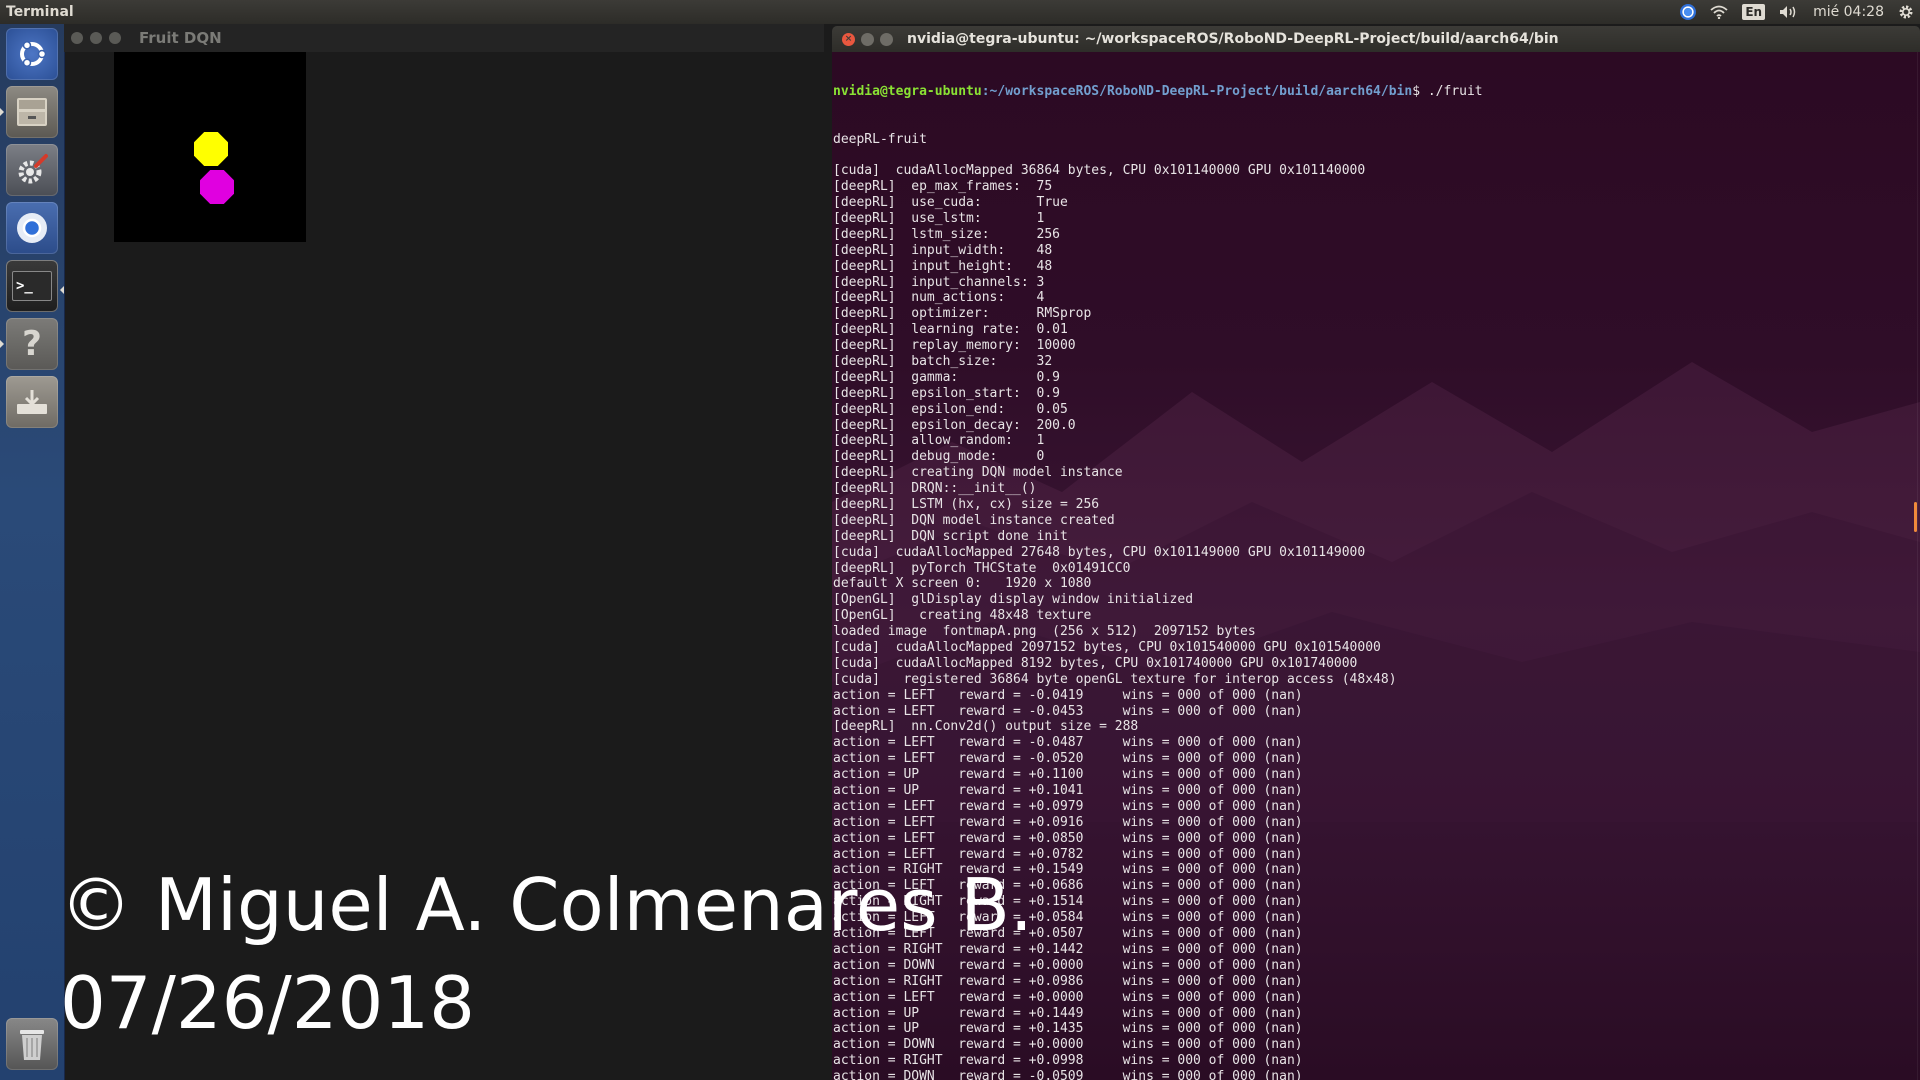  I want to click on help-glyph: ?, so click(32, 344).